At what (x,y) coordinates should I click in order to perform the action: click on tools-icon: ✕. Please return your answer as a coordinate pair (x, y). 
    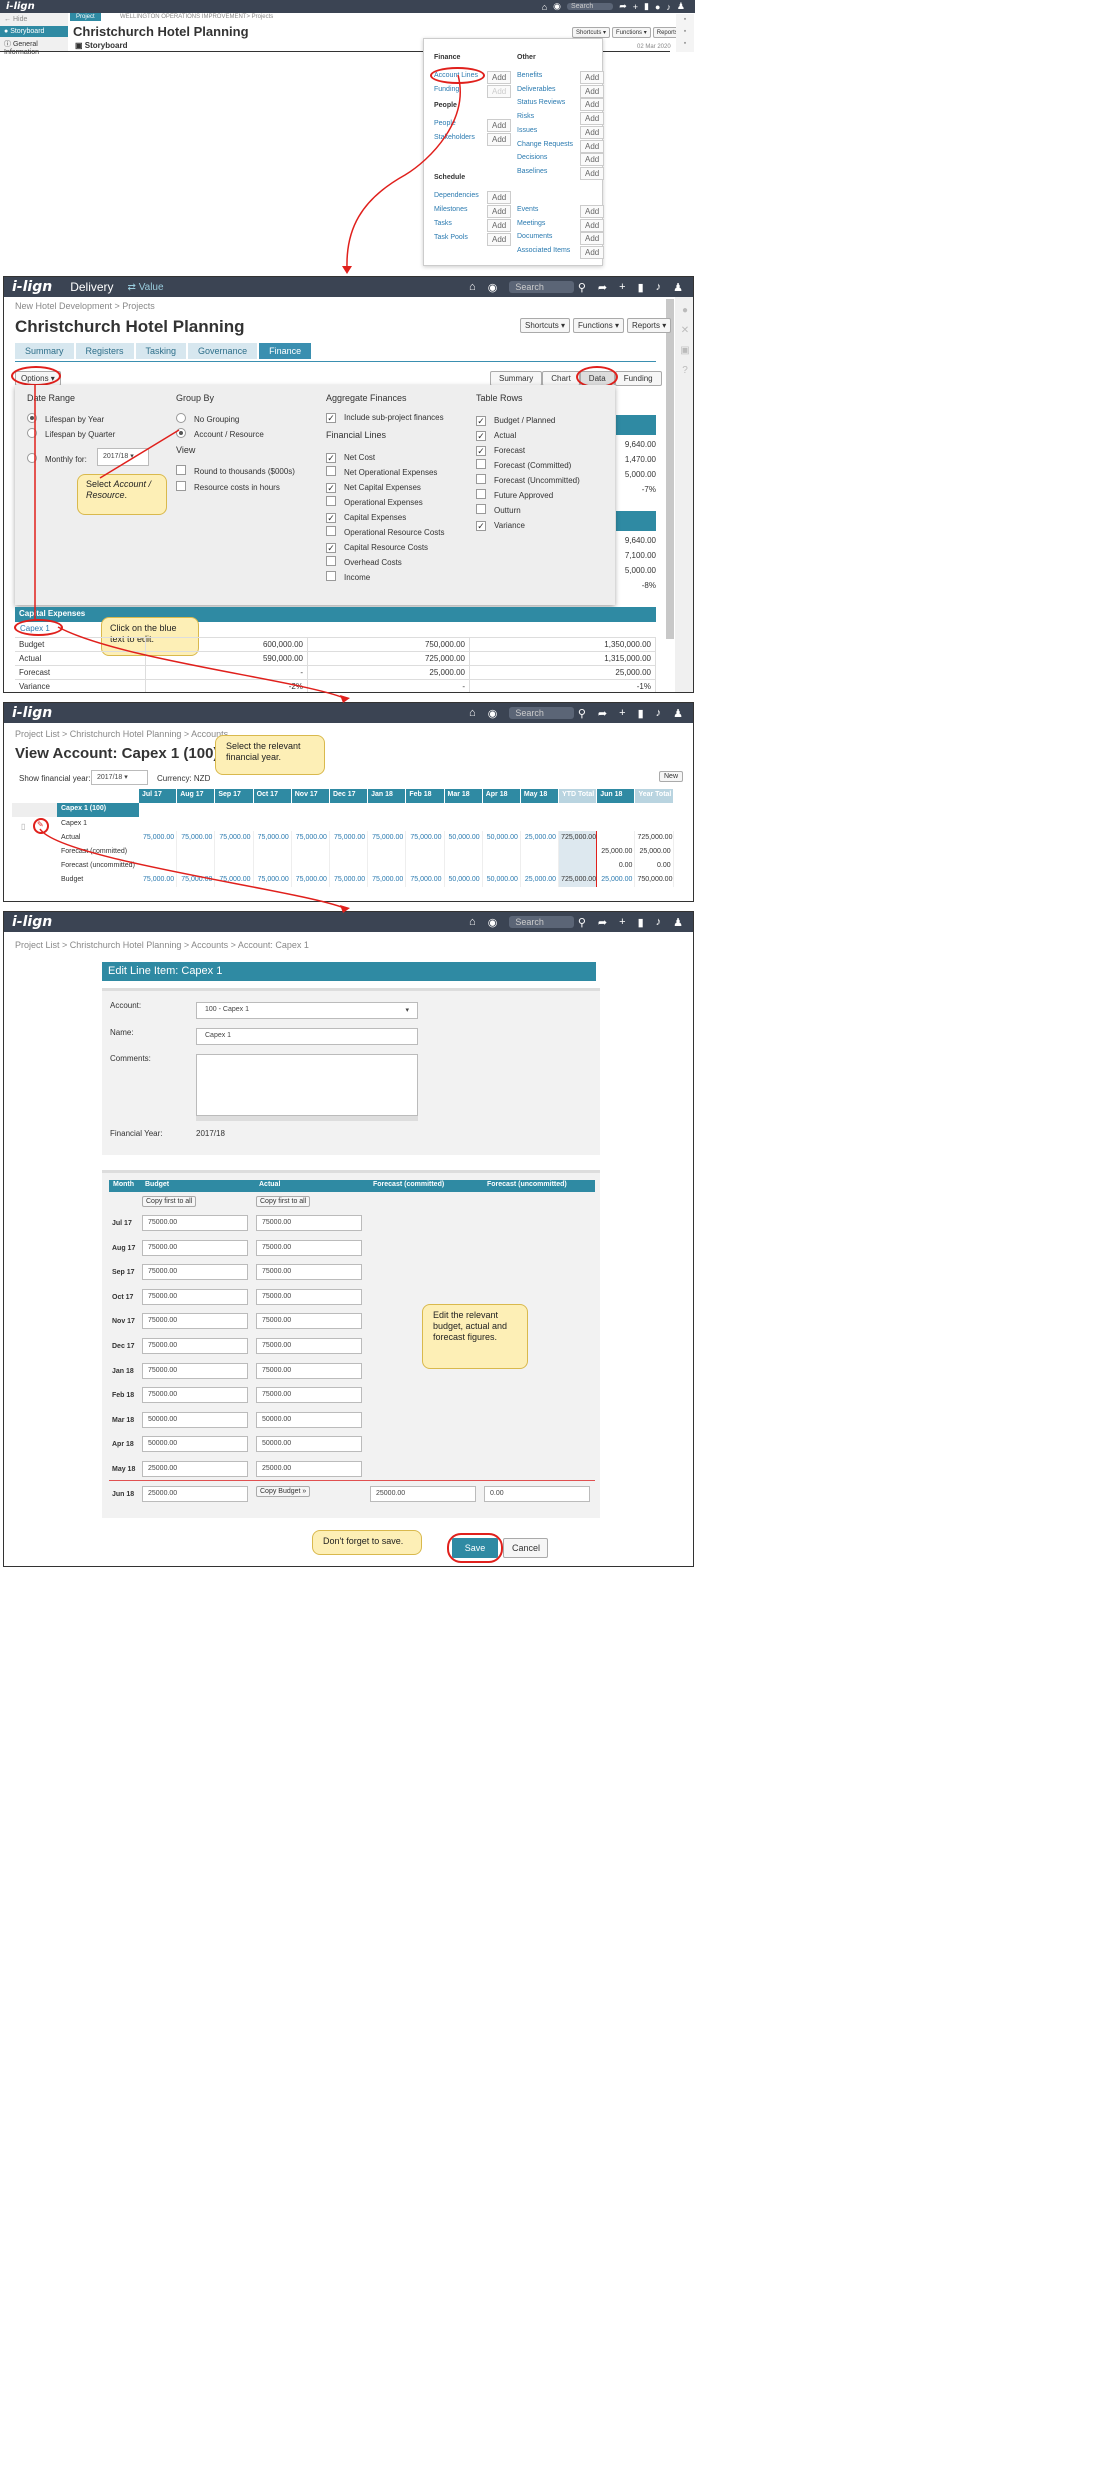
    Looking at the image, I should click on (684, 331).